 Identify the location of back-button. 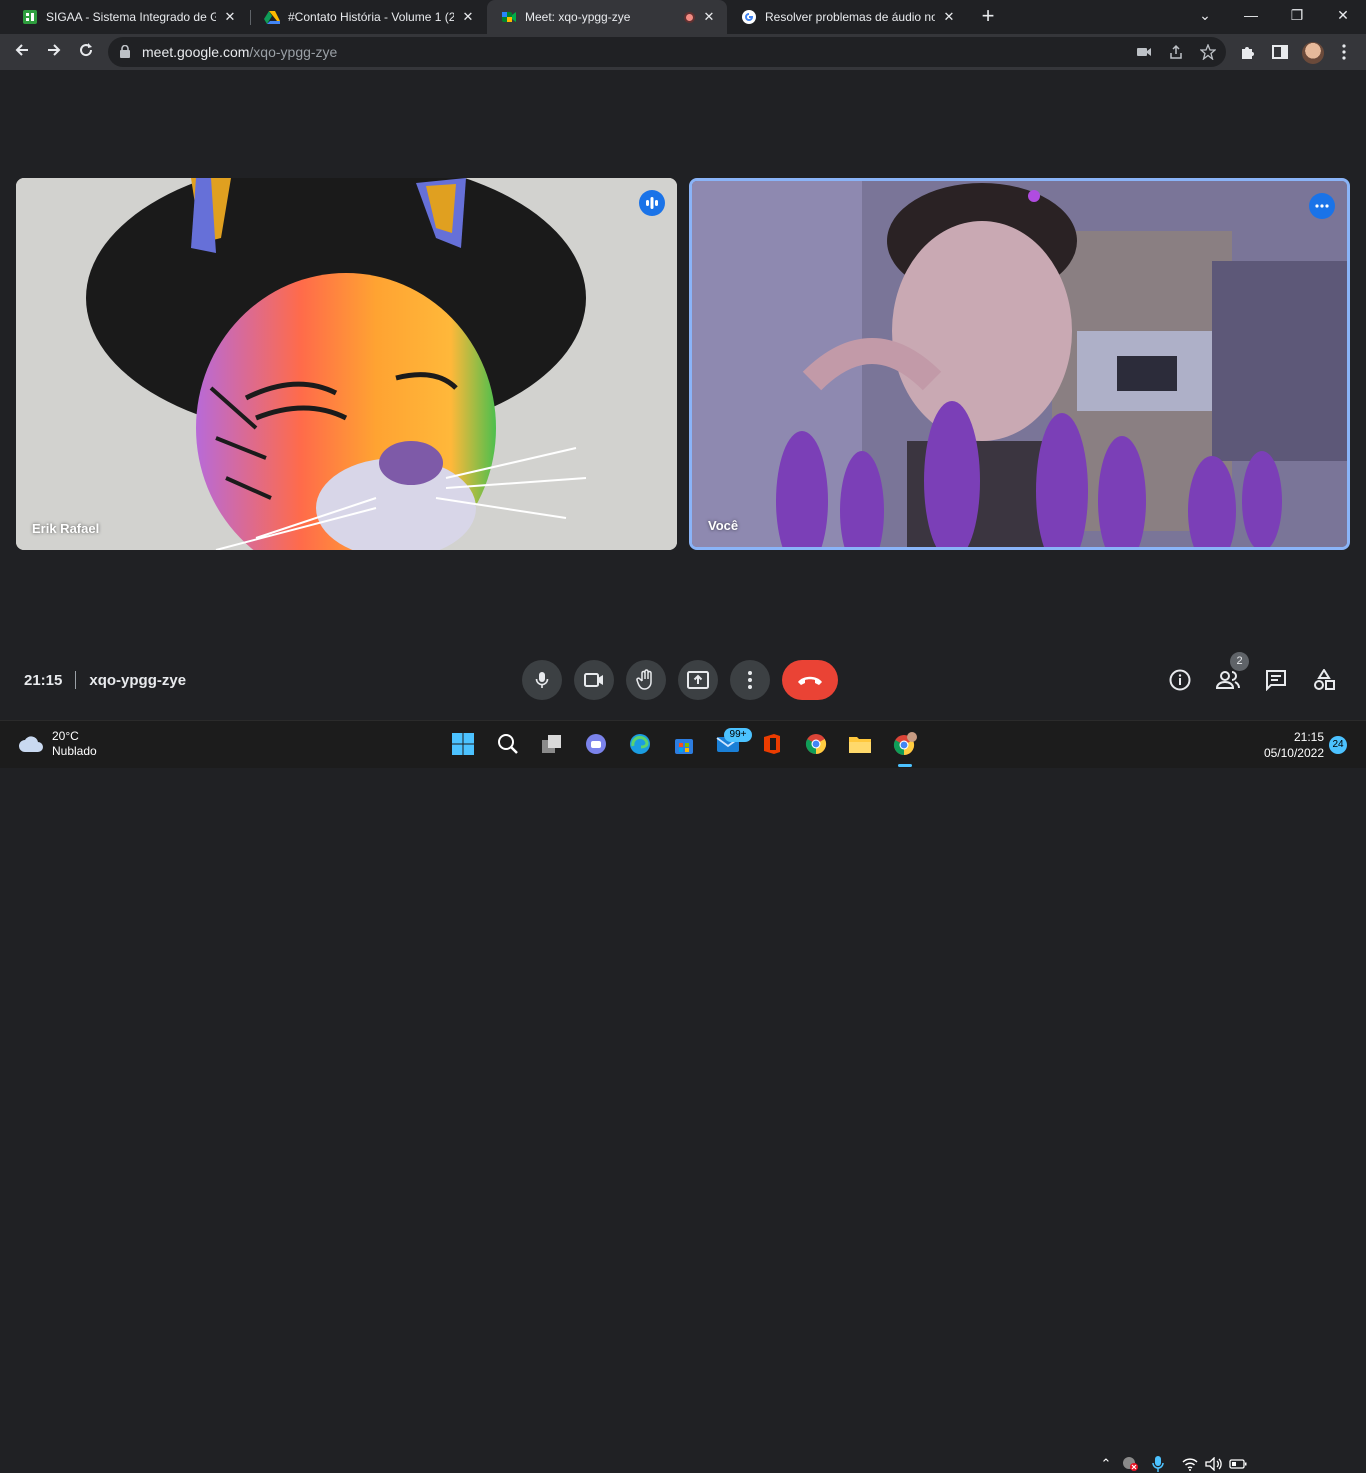
(22, 52).